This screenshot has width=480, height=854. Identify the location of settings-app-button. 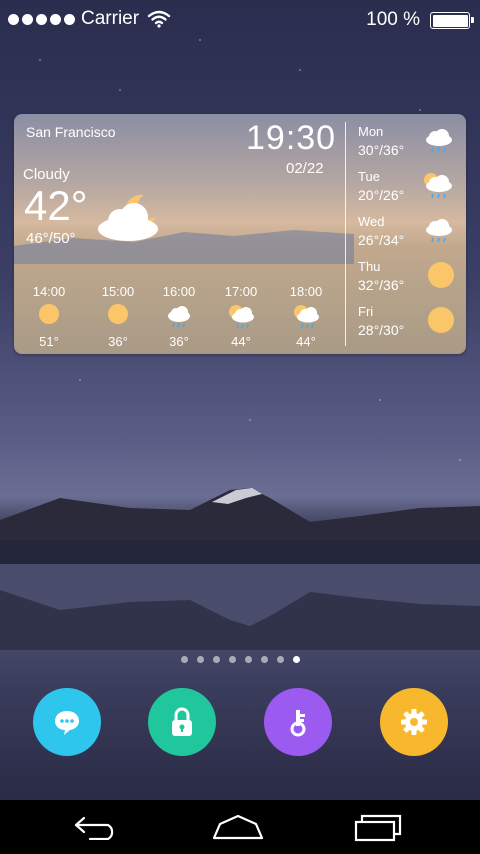
(414, 722).